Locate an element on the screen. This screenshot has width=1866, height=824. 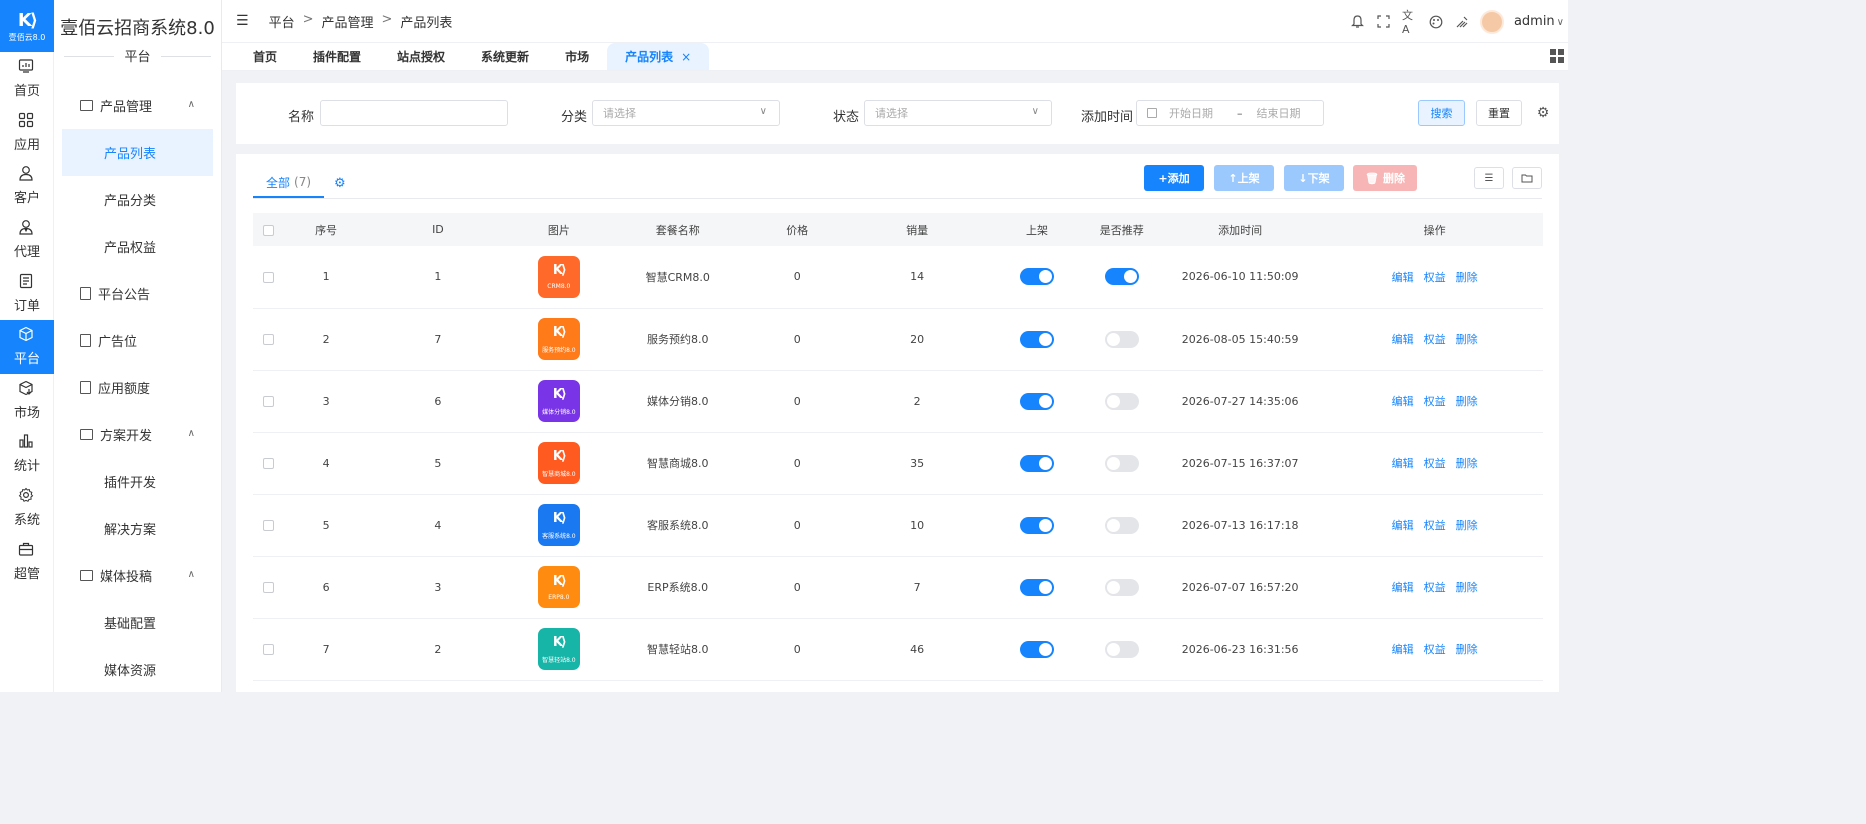
product-thumbnail: K⟩ 服务预约8.0 is located at coordinates (558, 339).